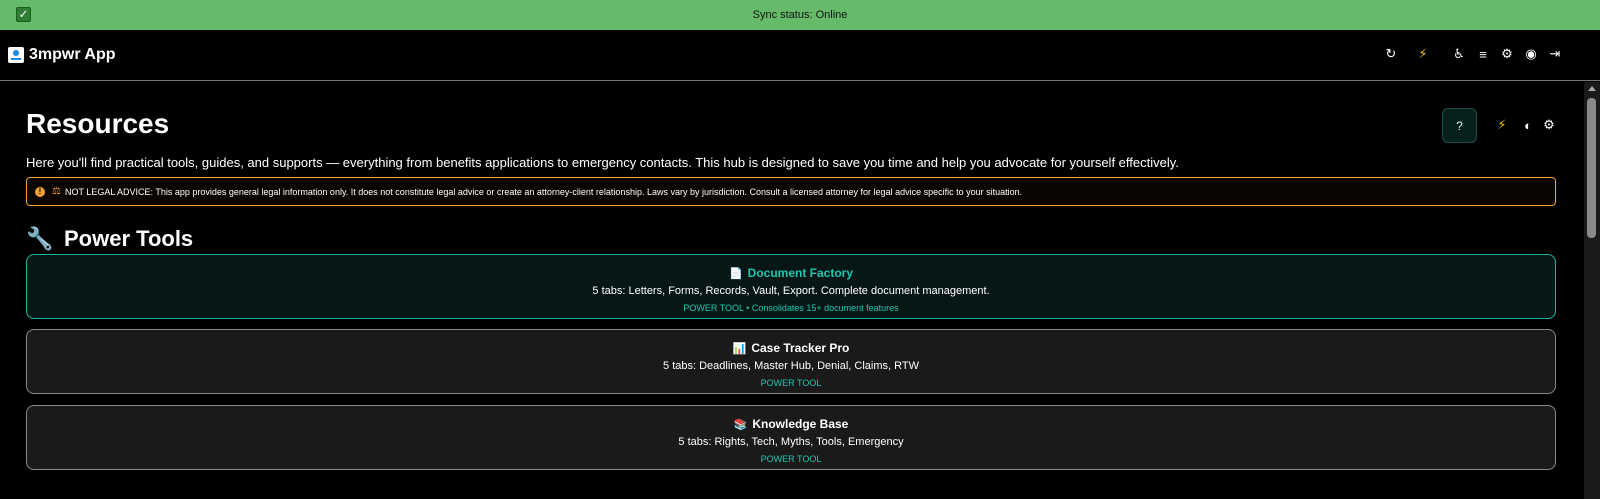 This screenshot has width=1600, height=499. What do you see at coordinates (1531, 54) in the screenshot?
I see `account-icon: ◉` at bounding box center [1531, 54].